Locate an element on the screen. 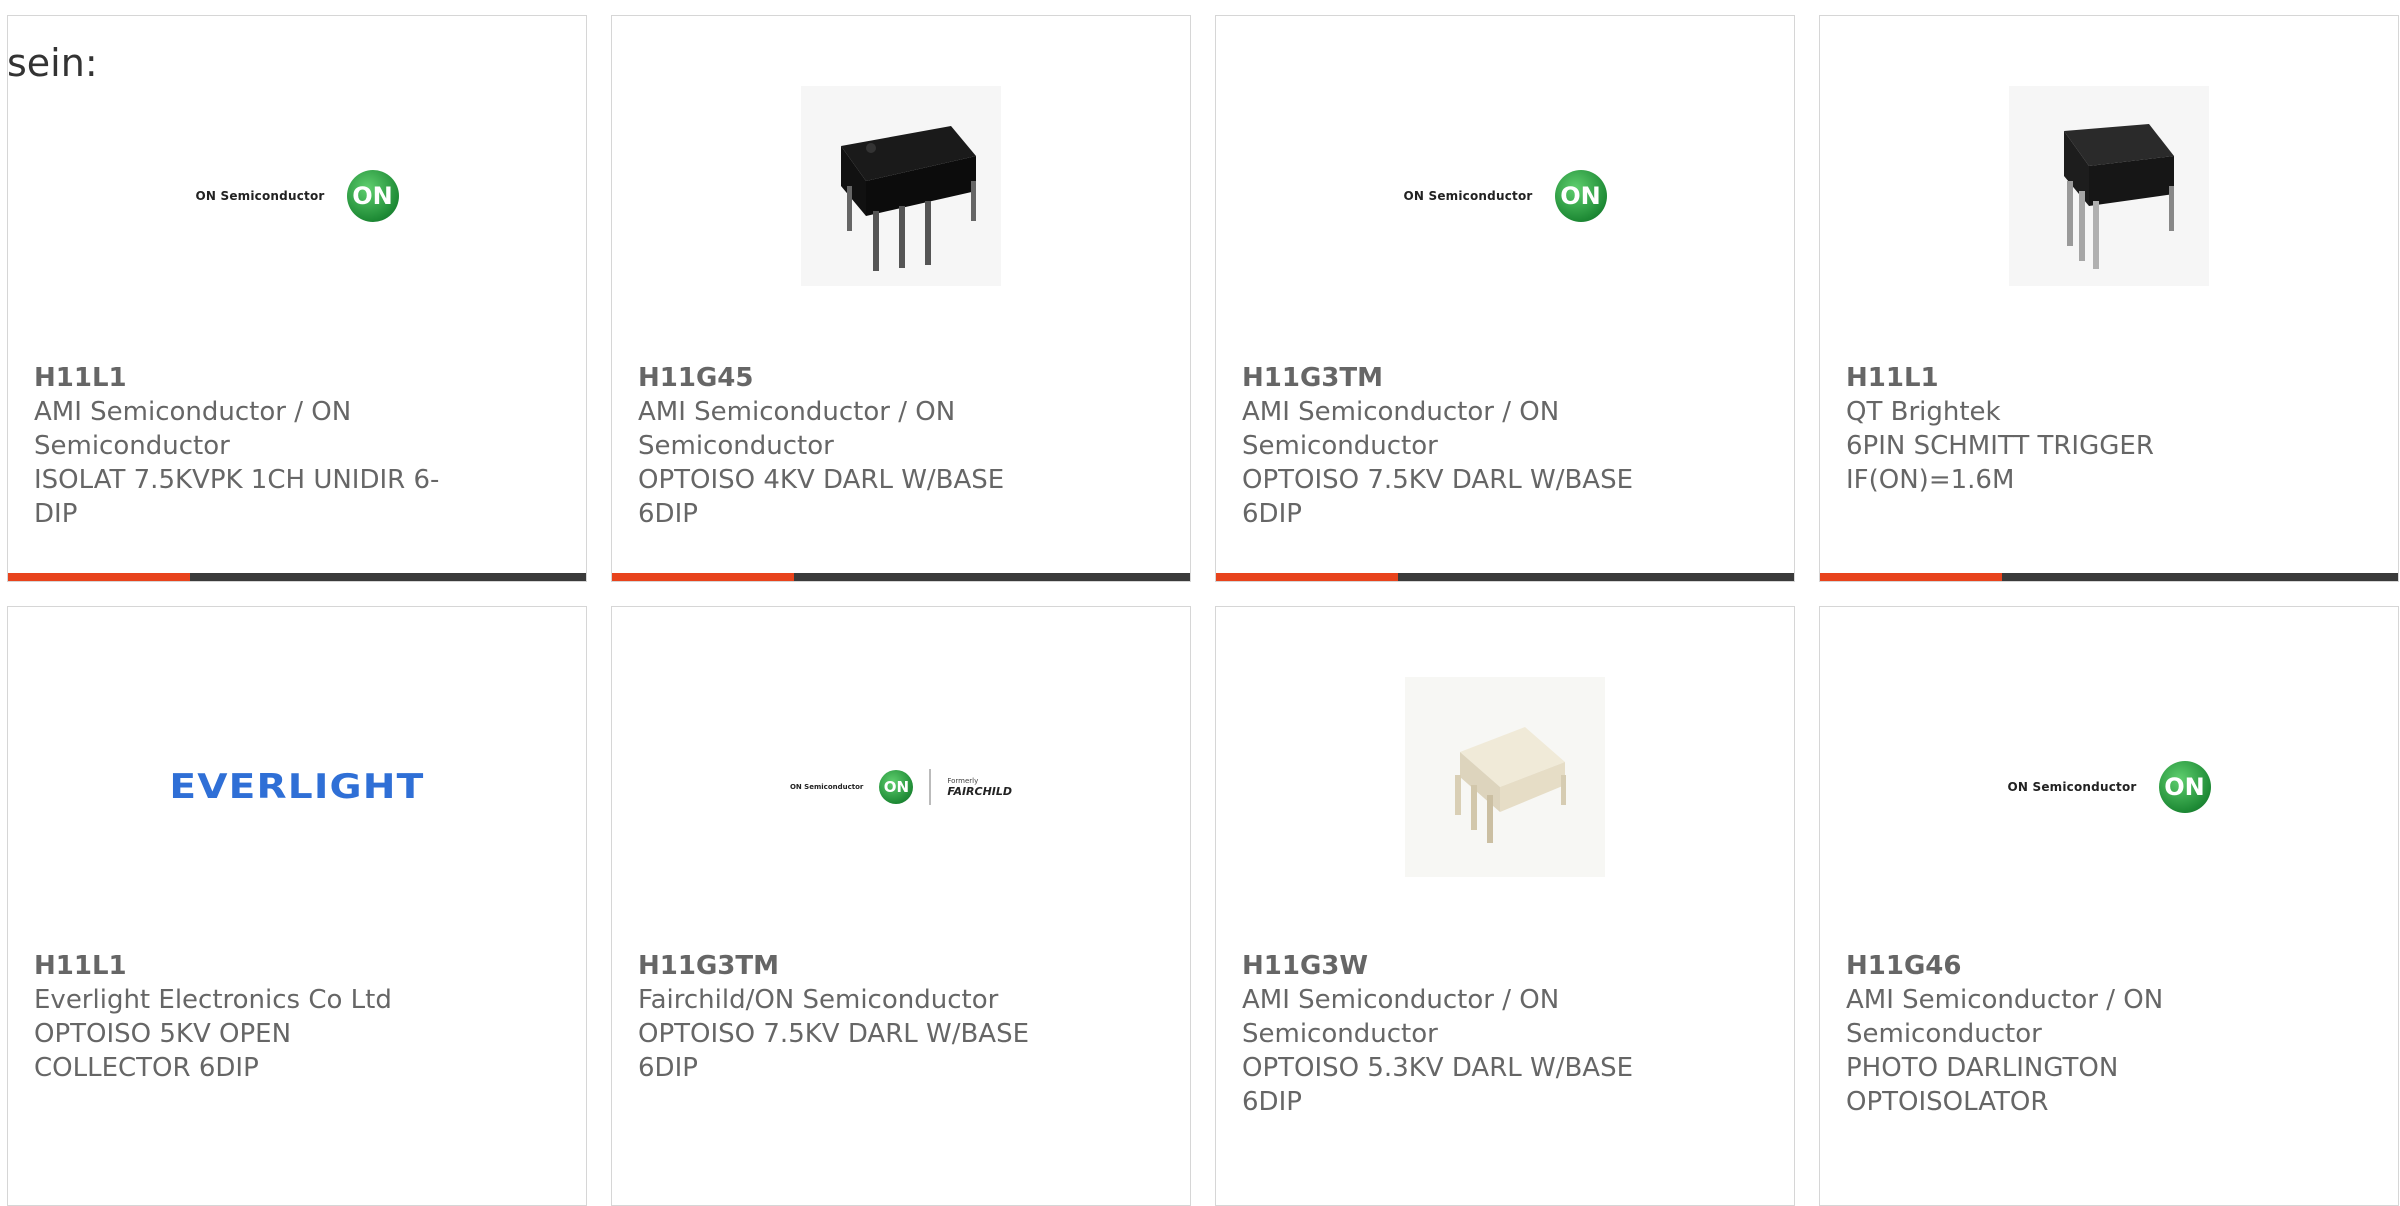 The image size is (2400, 1206). black-6dip-chip-image is located at coordinates (901, 186).